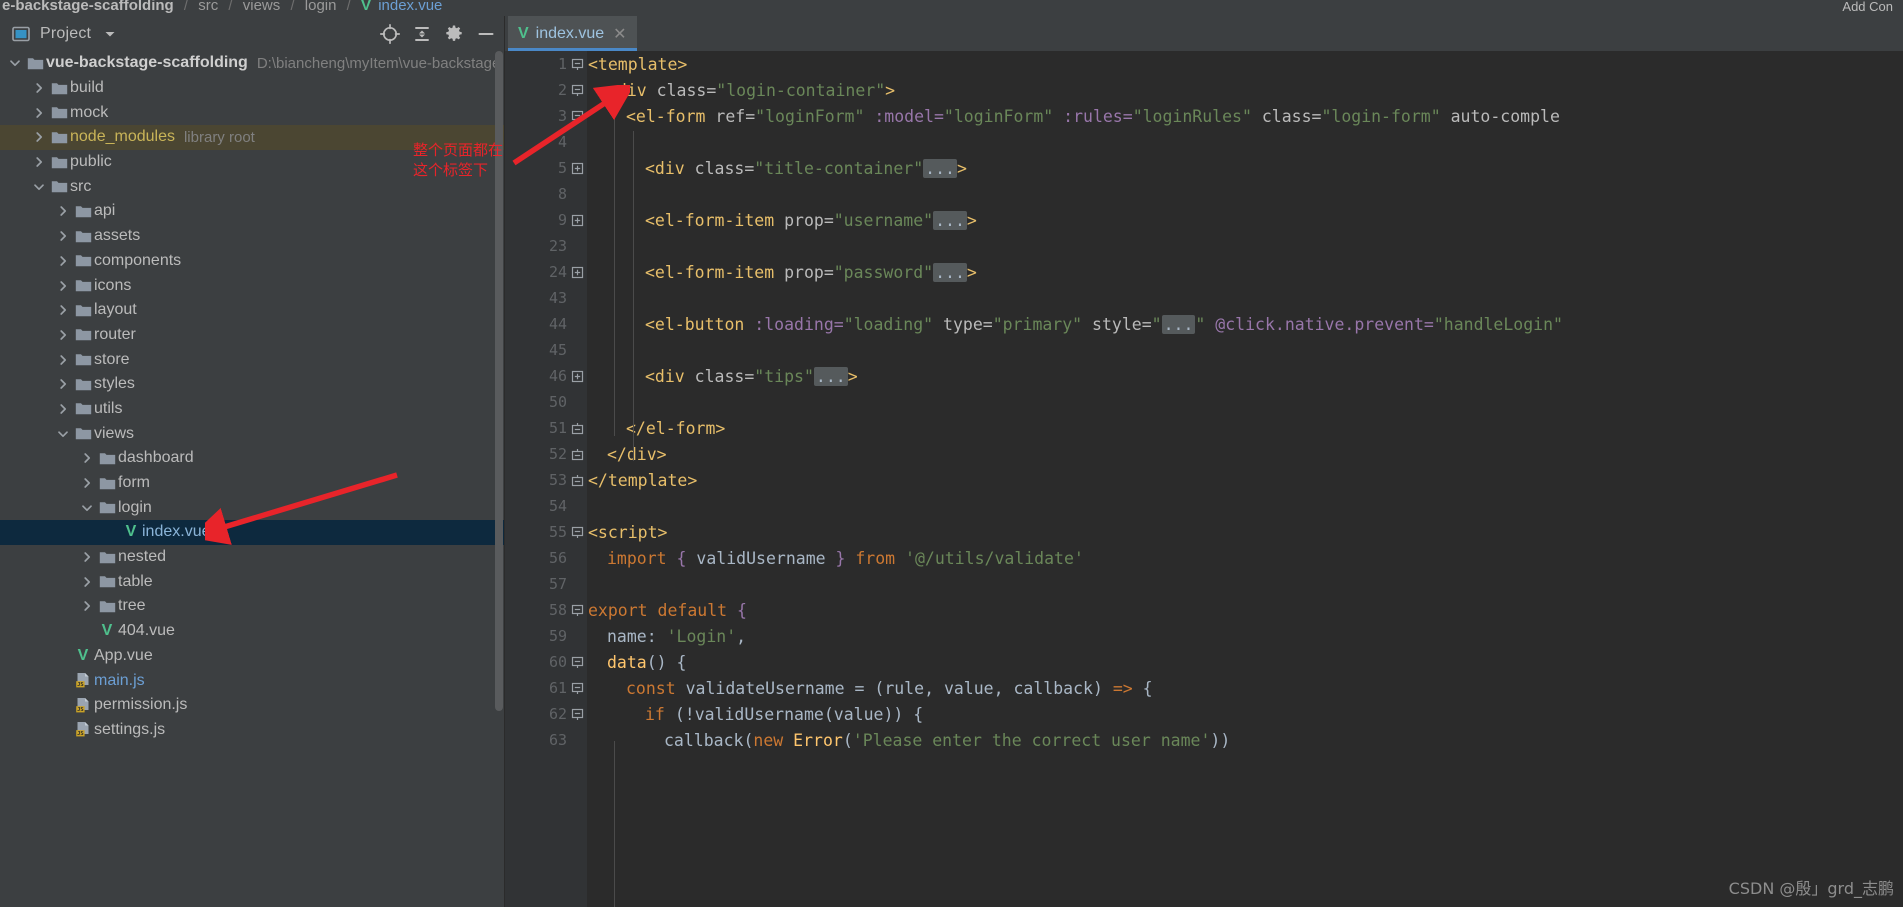 The height and width of the screenshot is (907, 1903). I want to click on tab-index-vue: V index.vue ✕, so click(572, 33).